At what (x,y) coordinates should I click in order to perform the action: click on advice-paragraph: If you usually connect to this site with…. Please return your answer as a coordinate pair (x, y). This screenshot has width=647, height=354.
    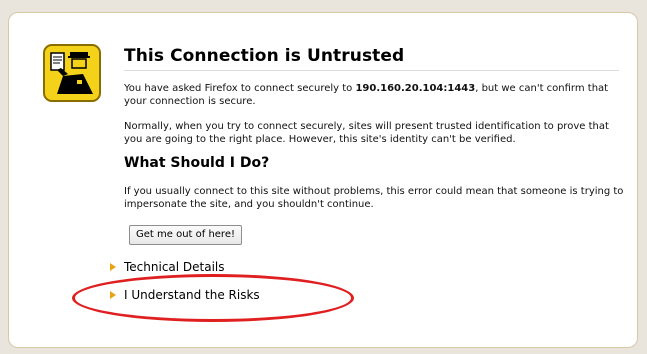
    Looking at the image, I should click on (374, 198).